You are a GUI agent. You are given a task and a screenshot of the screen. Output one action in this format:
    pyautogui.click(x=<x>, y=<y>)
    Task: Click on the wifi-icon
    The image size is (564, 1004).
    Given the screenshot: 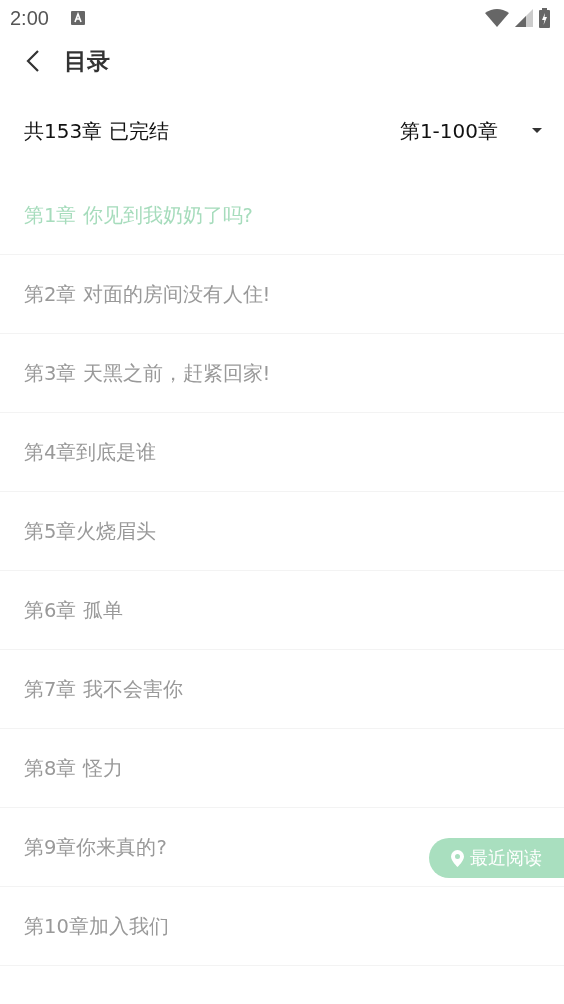 What is the action you would take?
    pyautogui.click(x=497, y=18)
    